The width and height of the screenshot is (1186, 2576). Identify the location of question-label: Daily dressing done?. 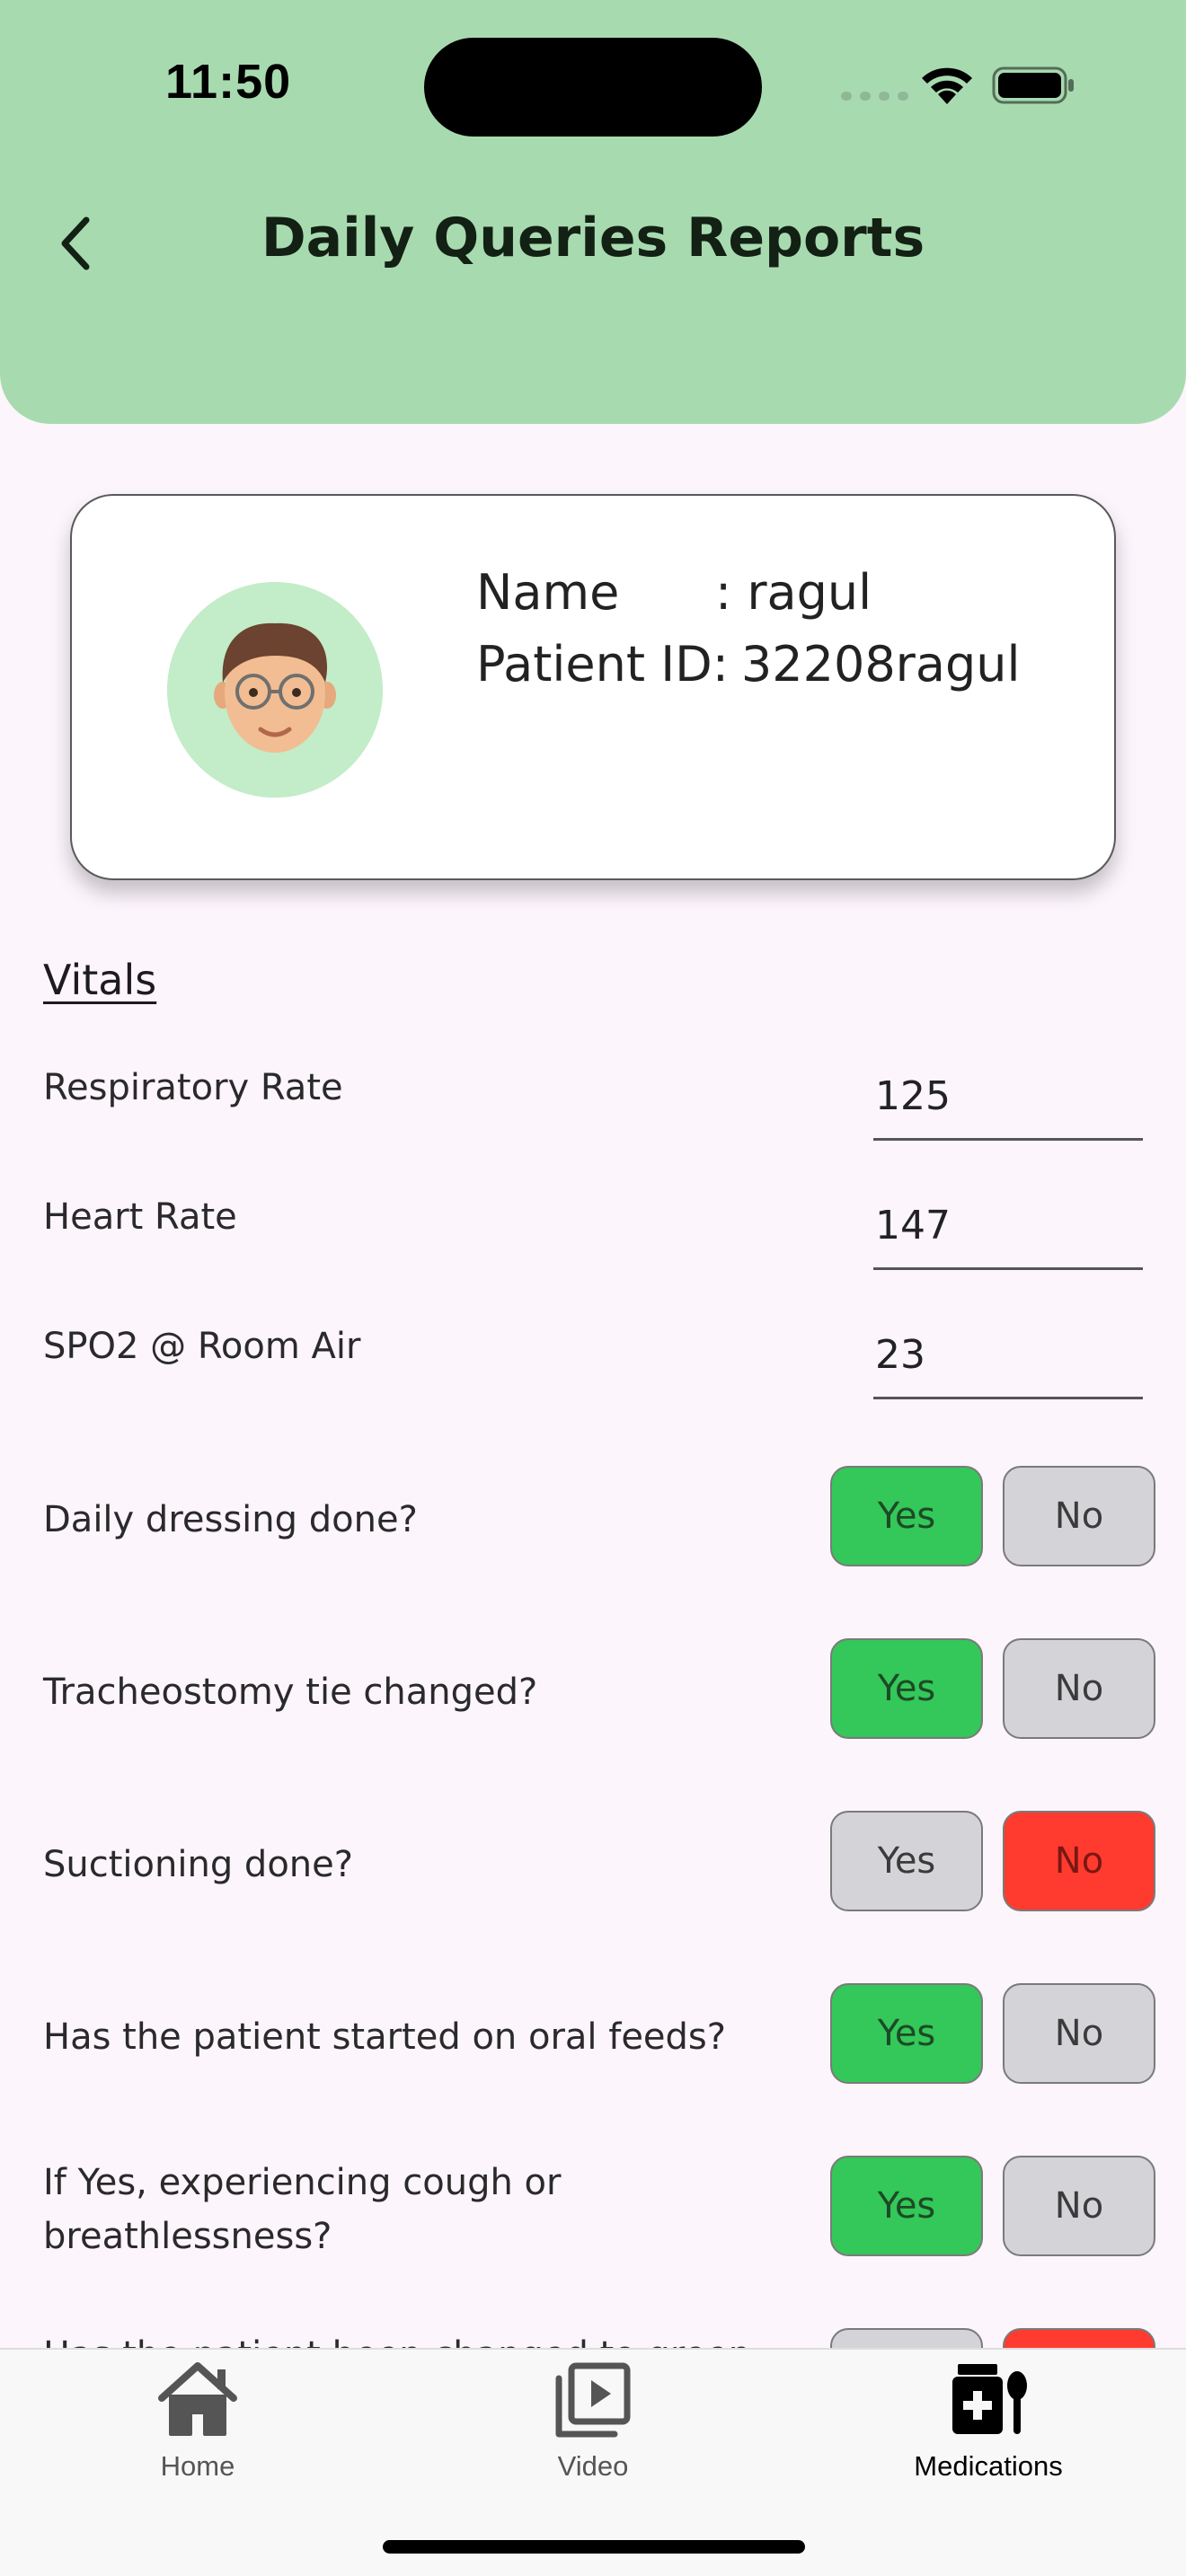
(230, 1519).